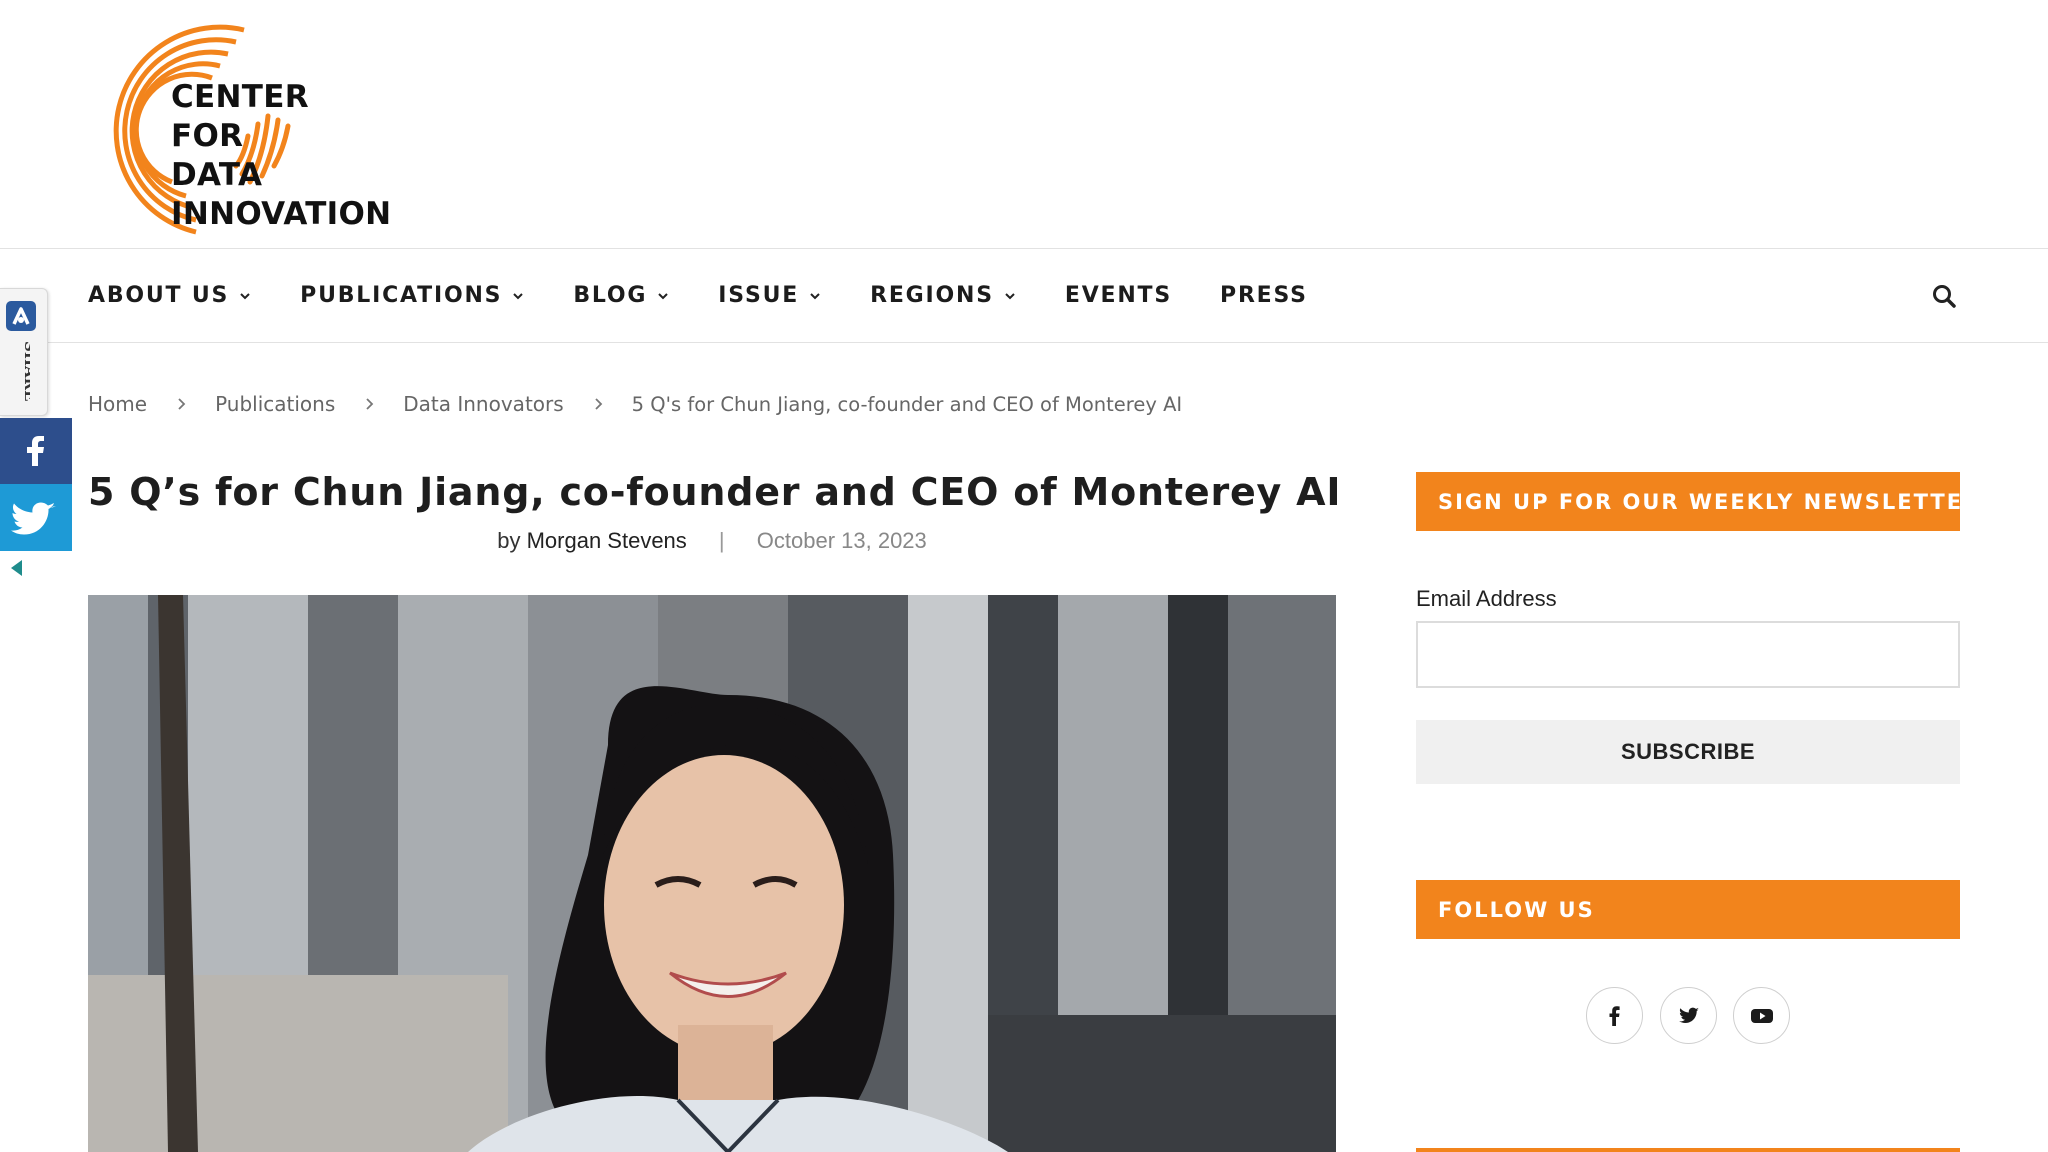 The height and width of the screenshot is (1152, 2048). Describe the element at coordinates (401, 295) in the screenshot. I see `nav-item-label: PUBLICATIONS` at that location.